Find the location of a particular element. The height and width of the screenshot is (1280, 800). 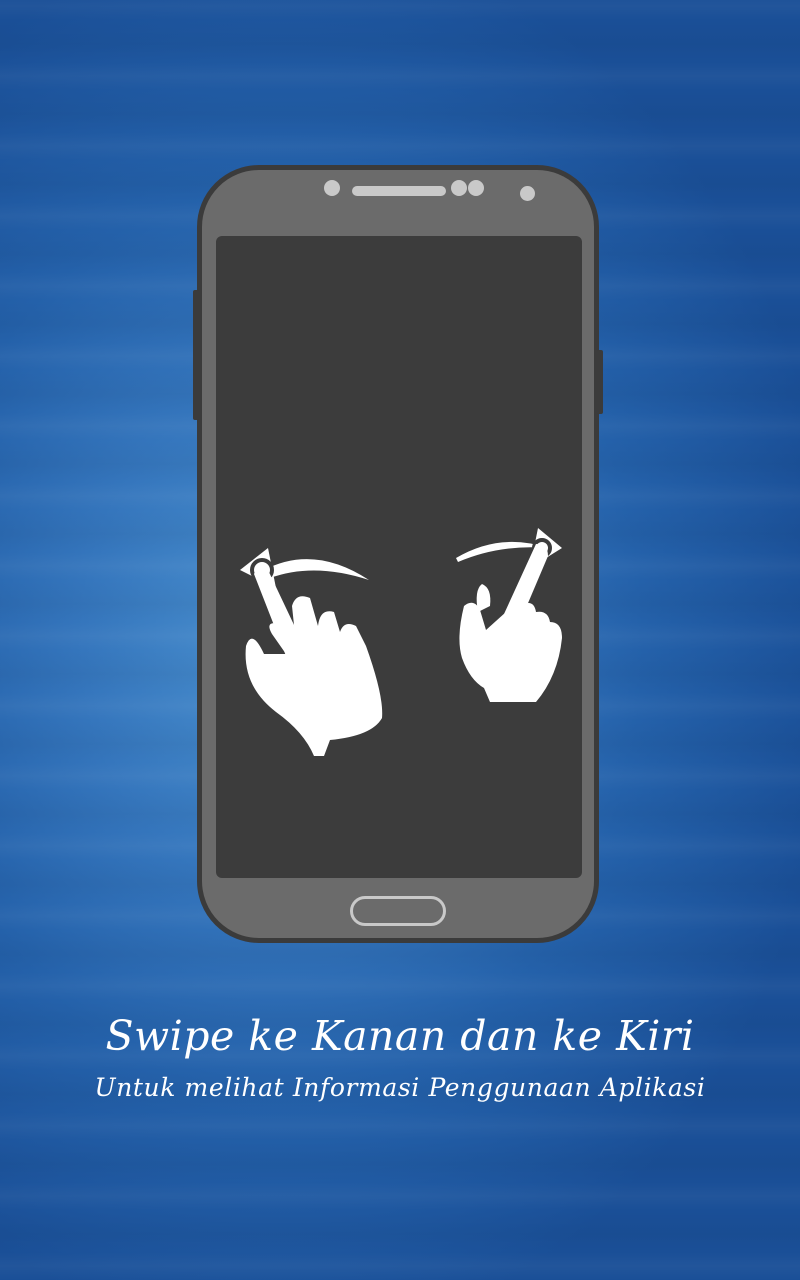

swipe-right-hand-icon is located at coordinates (509, 615).